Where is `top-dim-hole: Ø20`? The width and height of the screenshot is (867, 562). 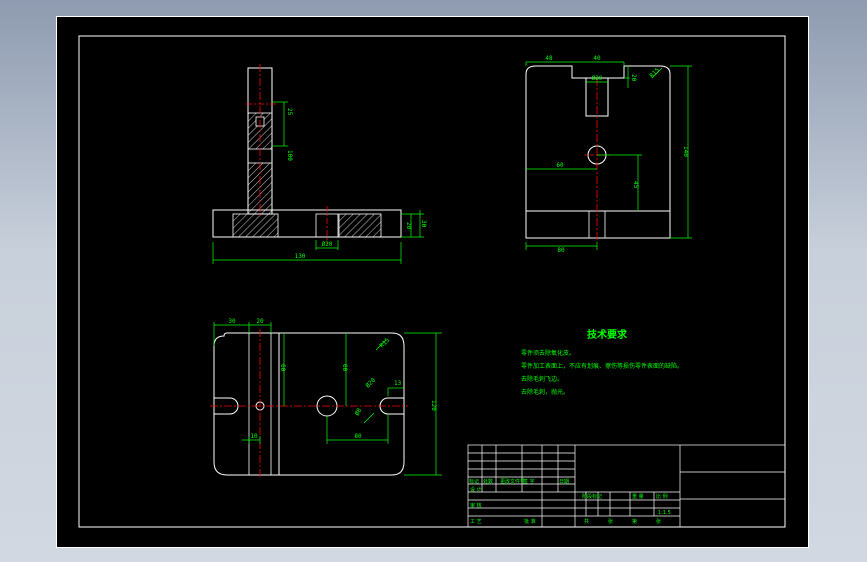
top-dim-hole: Ø20 is located at coordinates (370, 383).